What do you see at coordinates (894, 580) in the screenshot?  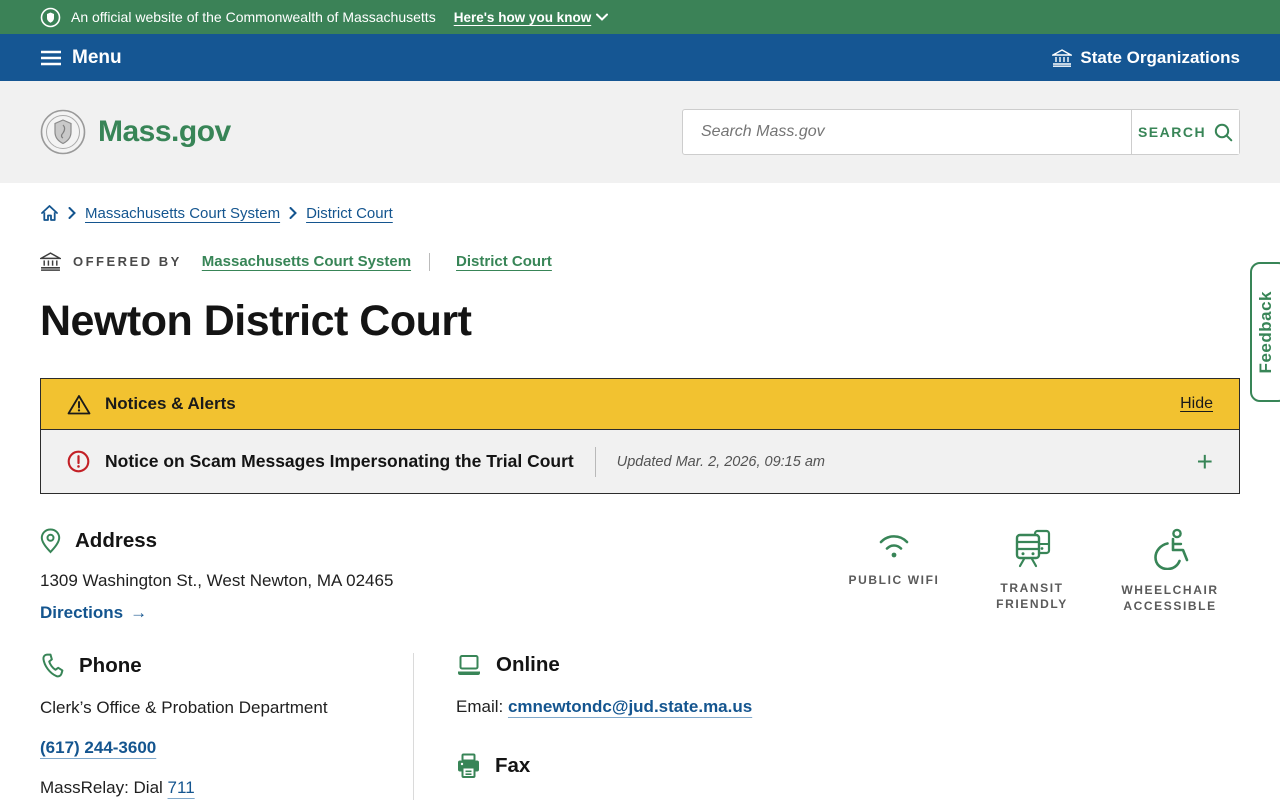 I see `amenity-label: PUBLIC WIFI` at bounding box center [894, 580].